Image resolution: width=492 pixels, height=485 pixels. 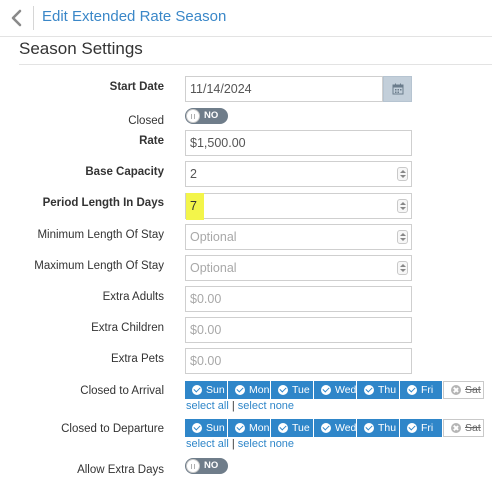 I want to click on extra-pets-input: $0.00, so click(x=298, y=361).